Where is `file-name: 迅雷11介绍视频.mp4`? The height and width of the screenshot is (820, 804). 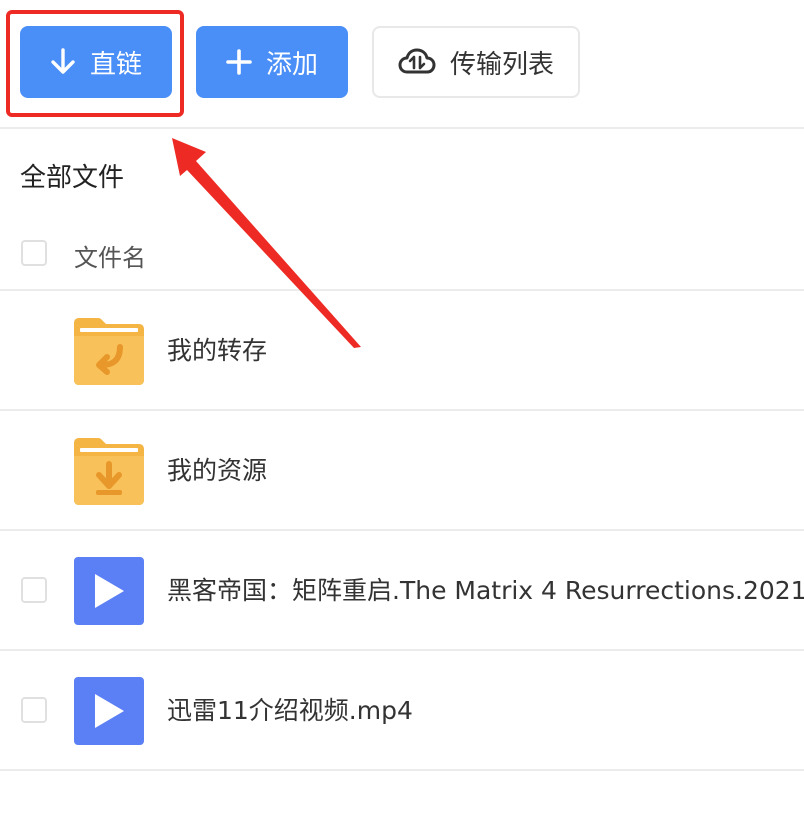
file-name: 迅雷11介绍视频.mp4 is located at coordinates (485, 709).